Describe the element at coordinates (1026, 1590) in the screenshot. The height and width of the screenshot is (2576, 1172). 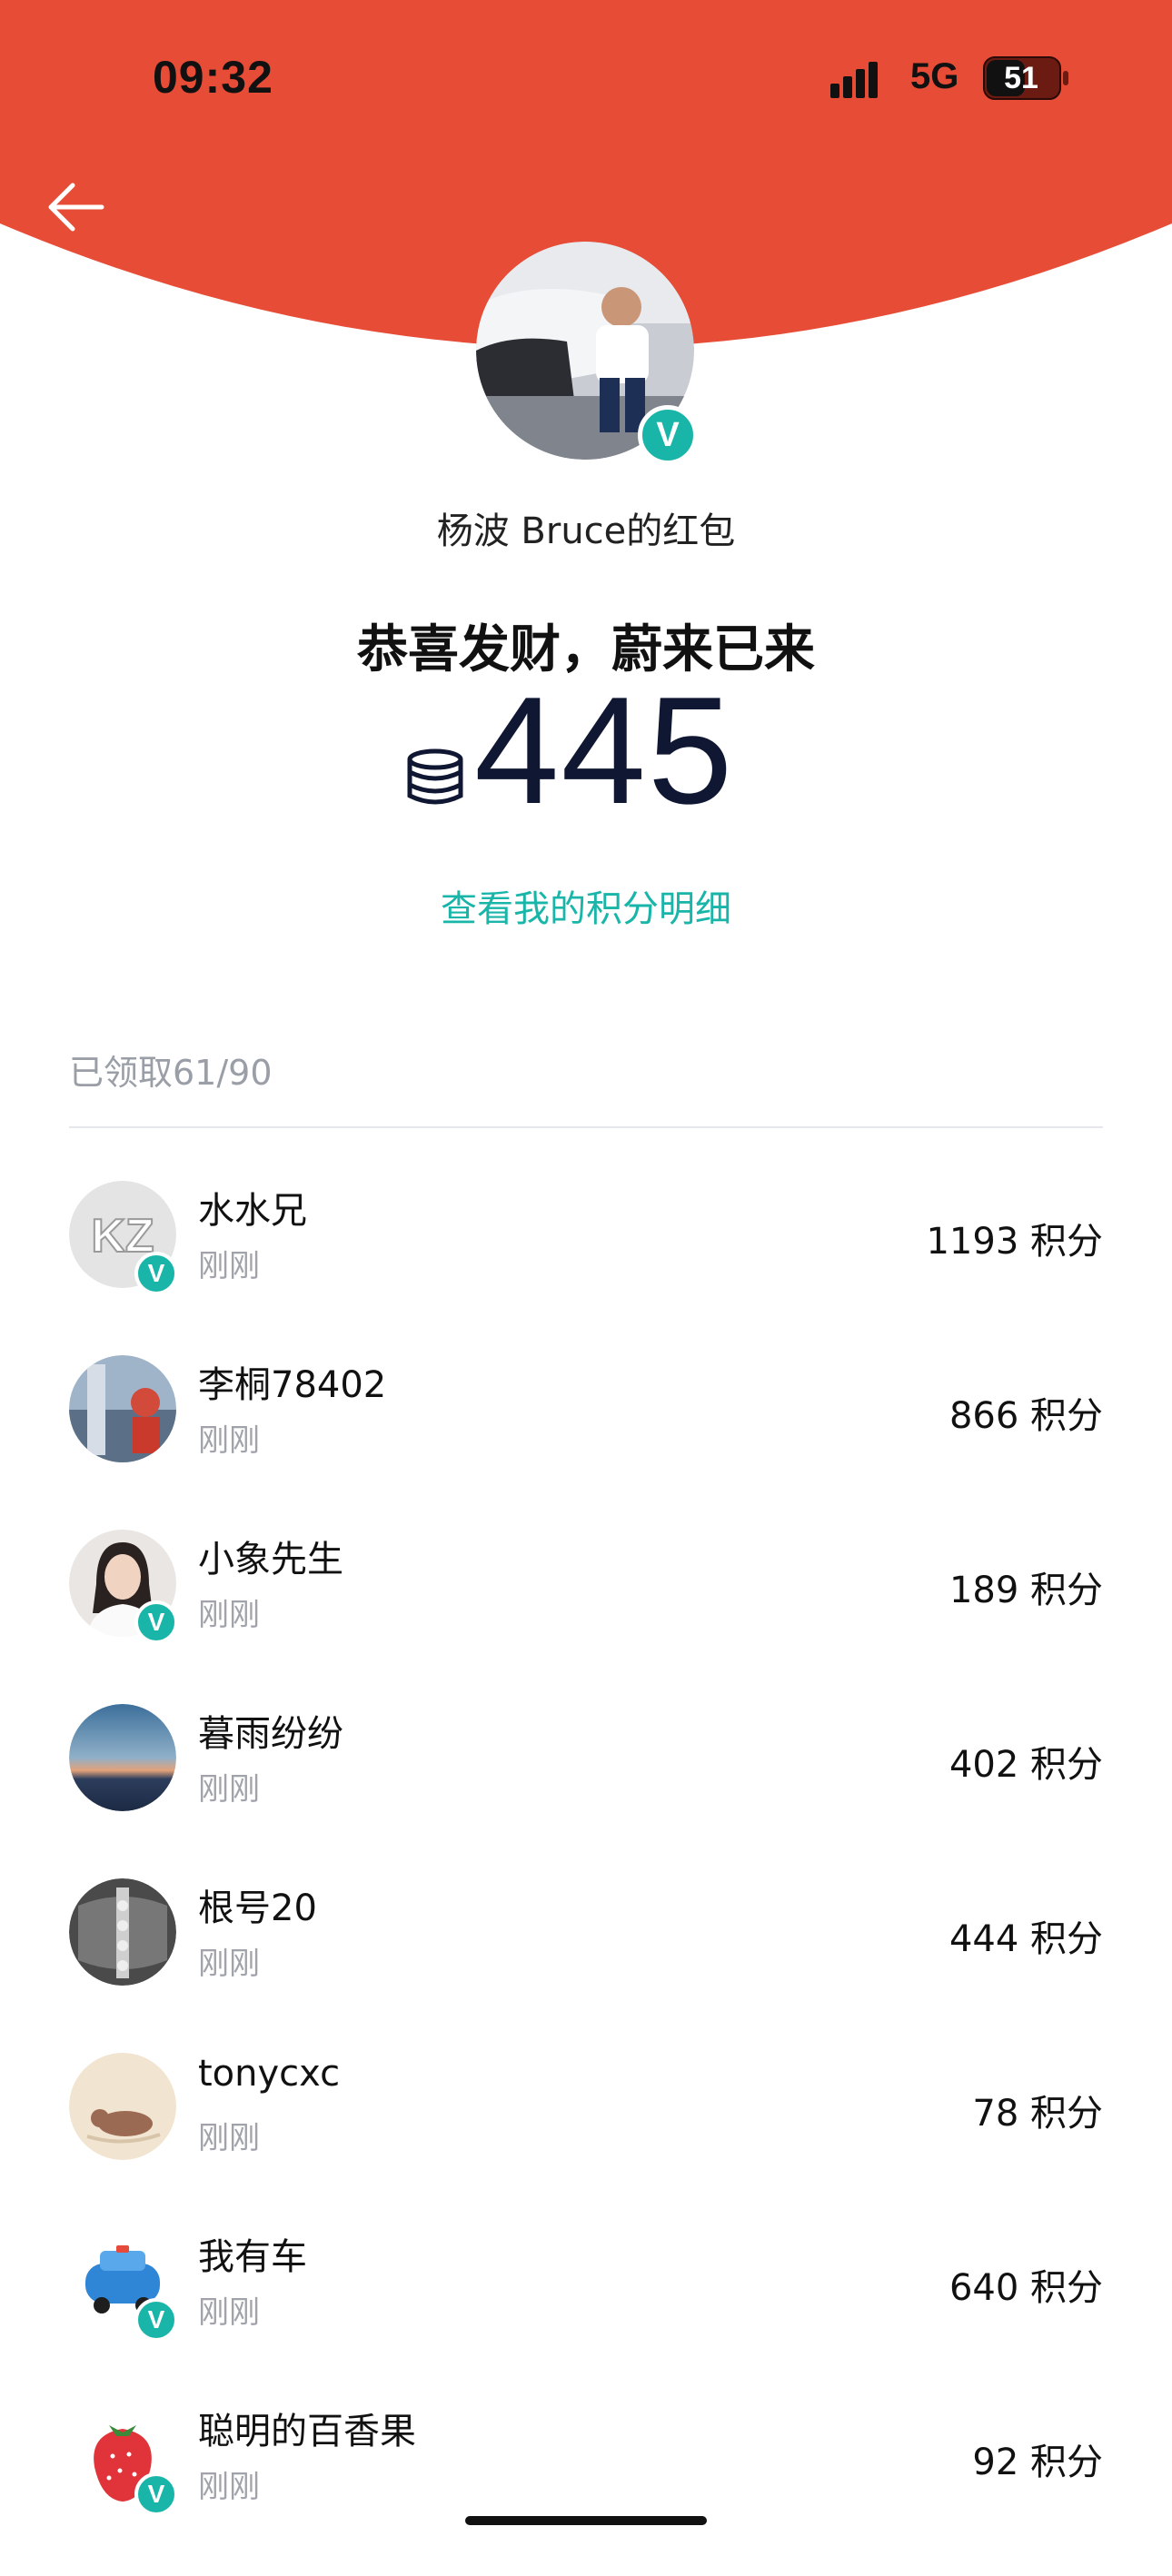
I see `claim-points: 189 积分` at that location.